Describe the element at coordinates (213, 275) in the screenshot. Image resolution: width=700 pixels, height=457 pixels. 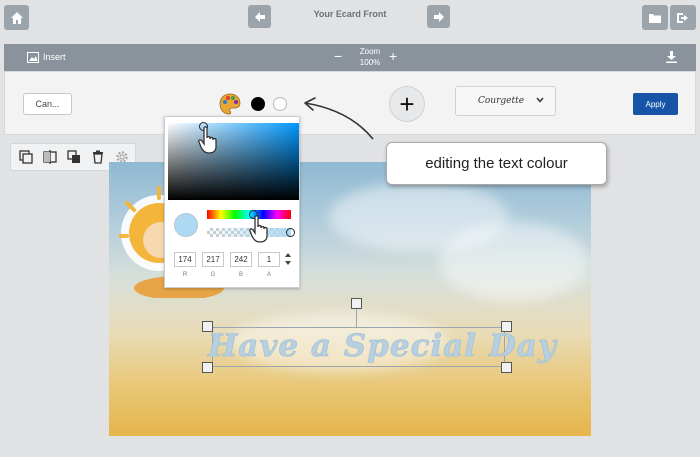
I see `green-label: G` at that location.